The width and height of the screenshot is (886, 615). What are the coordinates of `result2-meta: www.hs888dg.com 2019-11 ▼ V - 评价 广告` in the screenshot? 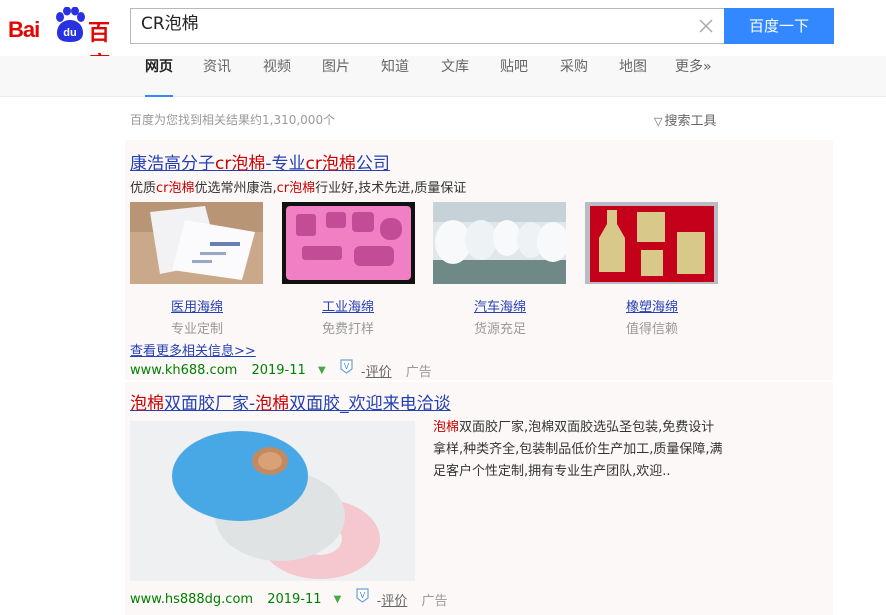 It's located at (289, 598).